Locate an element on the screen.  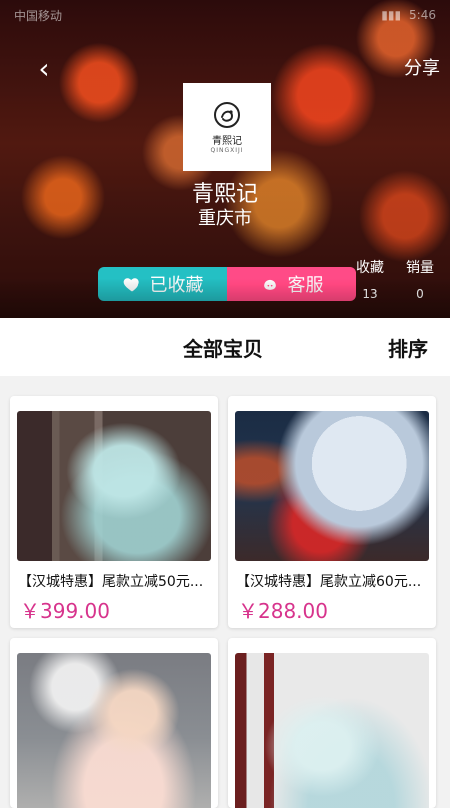
tab-all-items: 全部宝贝 is located at coordinates (223, 347).